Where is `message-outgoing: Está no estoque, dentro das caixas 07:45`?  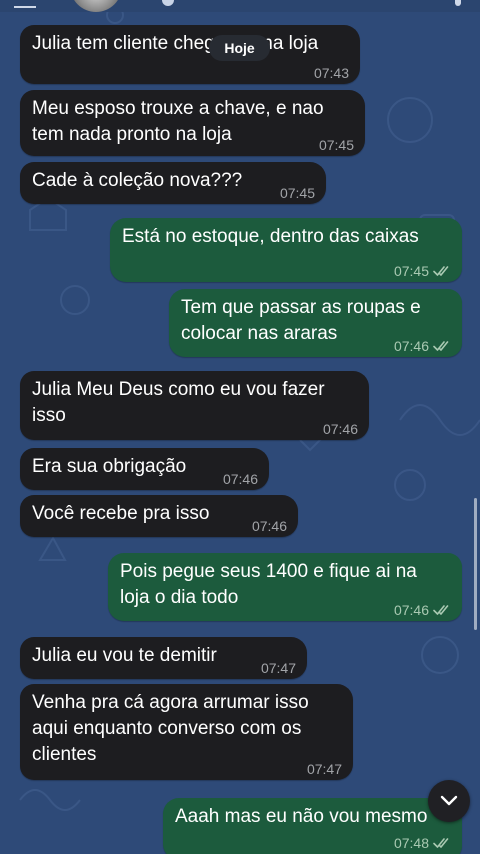
message-outgoing: Está no estoque, dentro das caixas 07:45 is located at coordinates (286, 250).